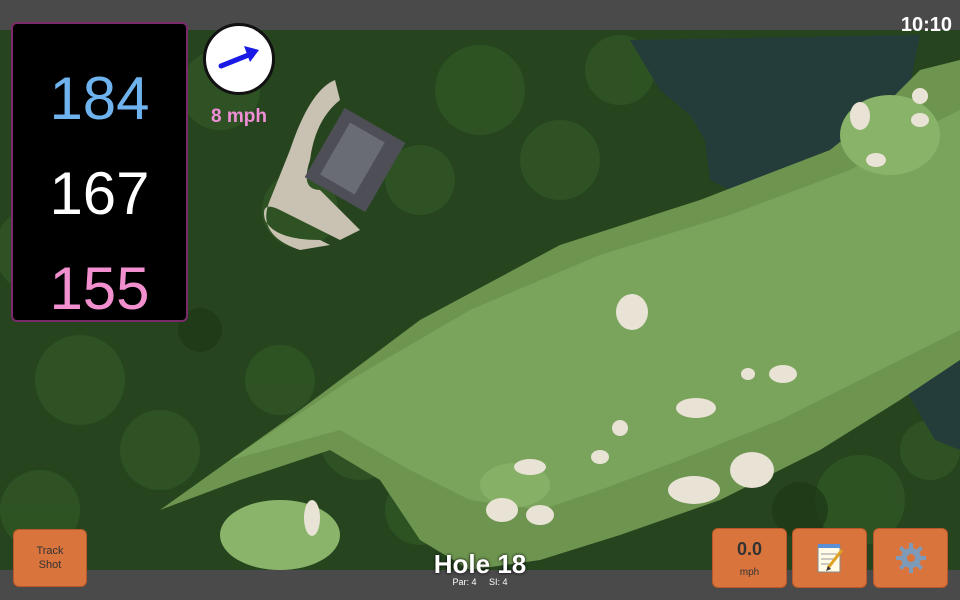  What do you see at coordinates (749, 572) in the screenshot?
I see `speed-unit: mph` at bounding box center [749, 572].